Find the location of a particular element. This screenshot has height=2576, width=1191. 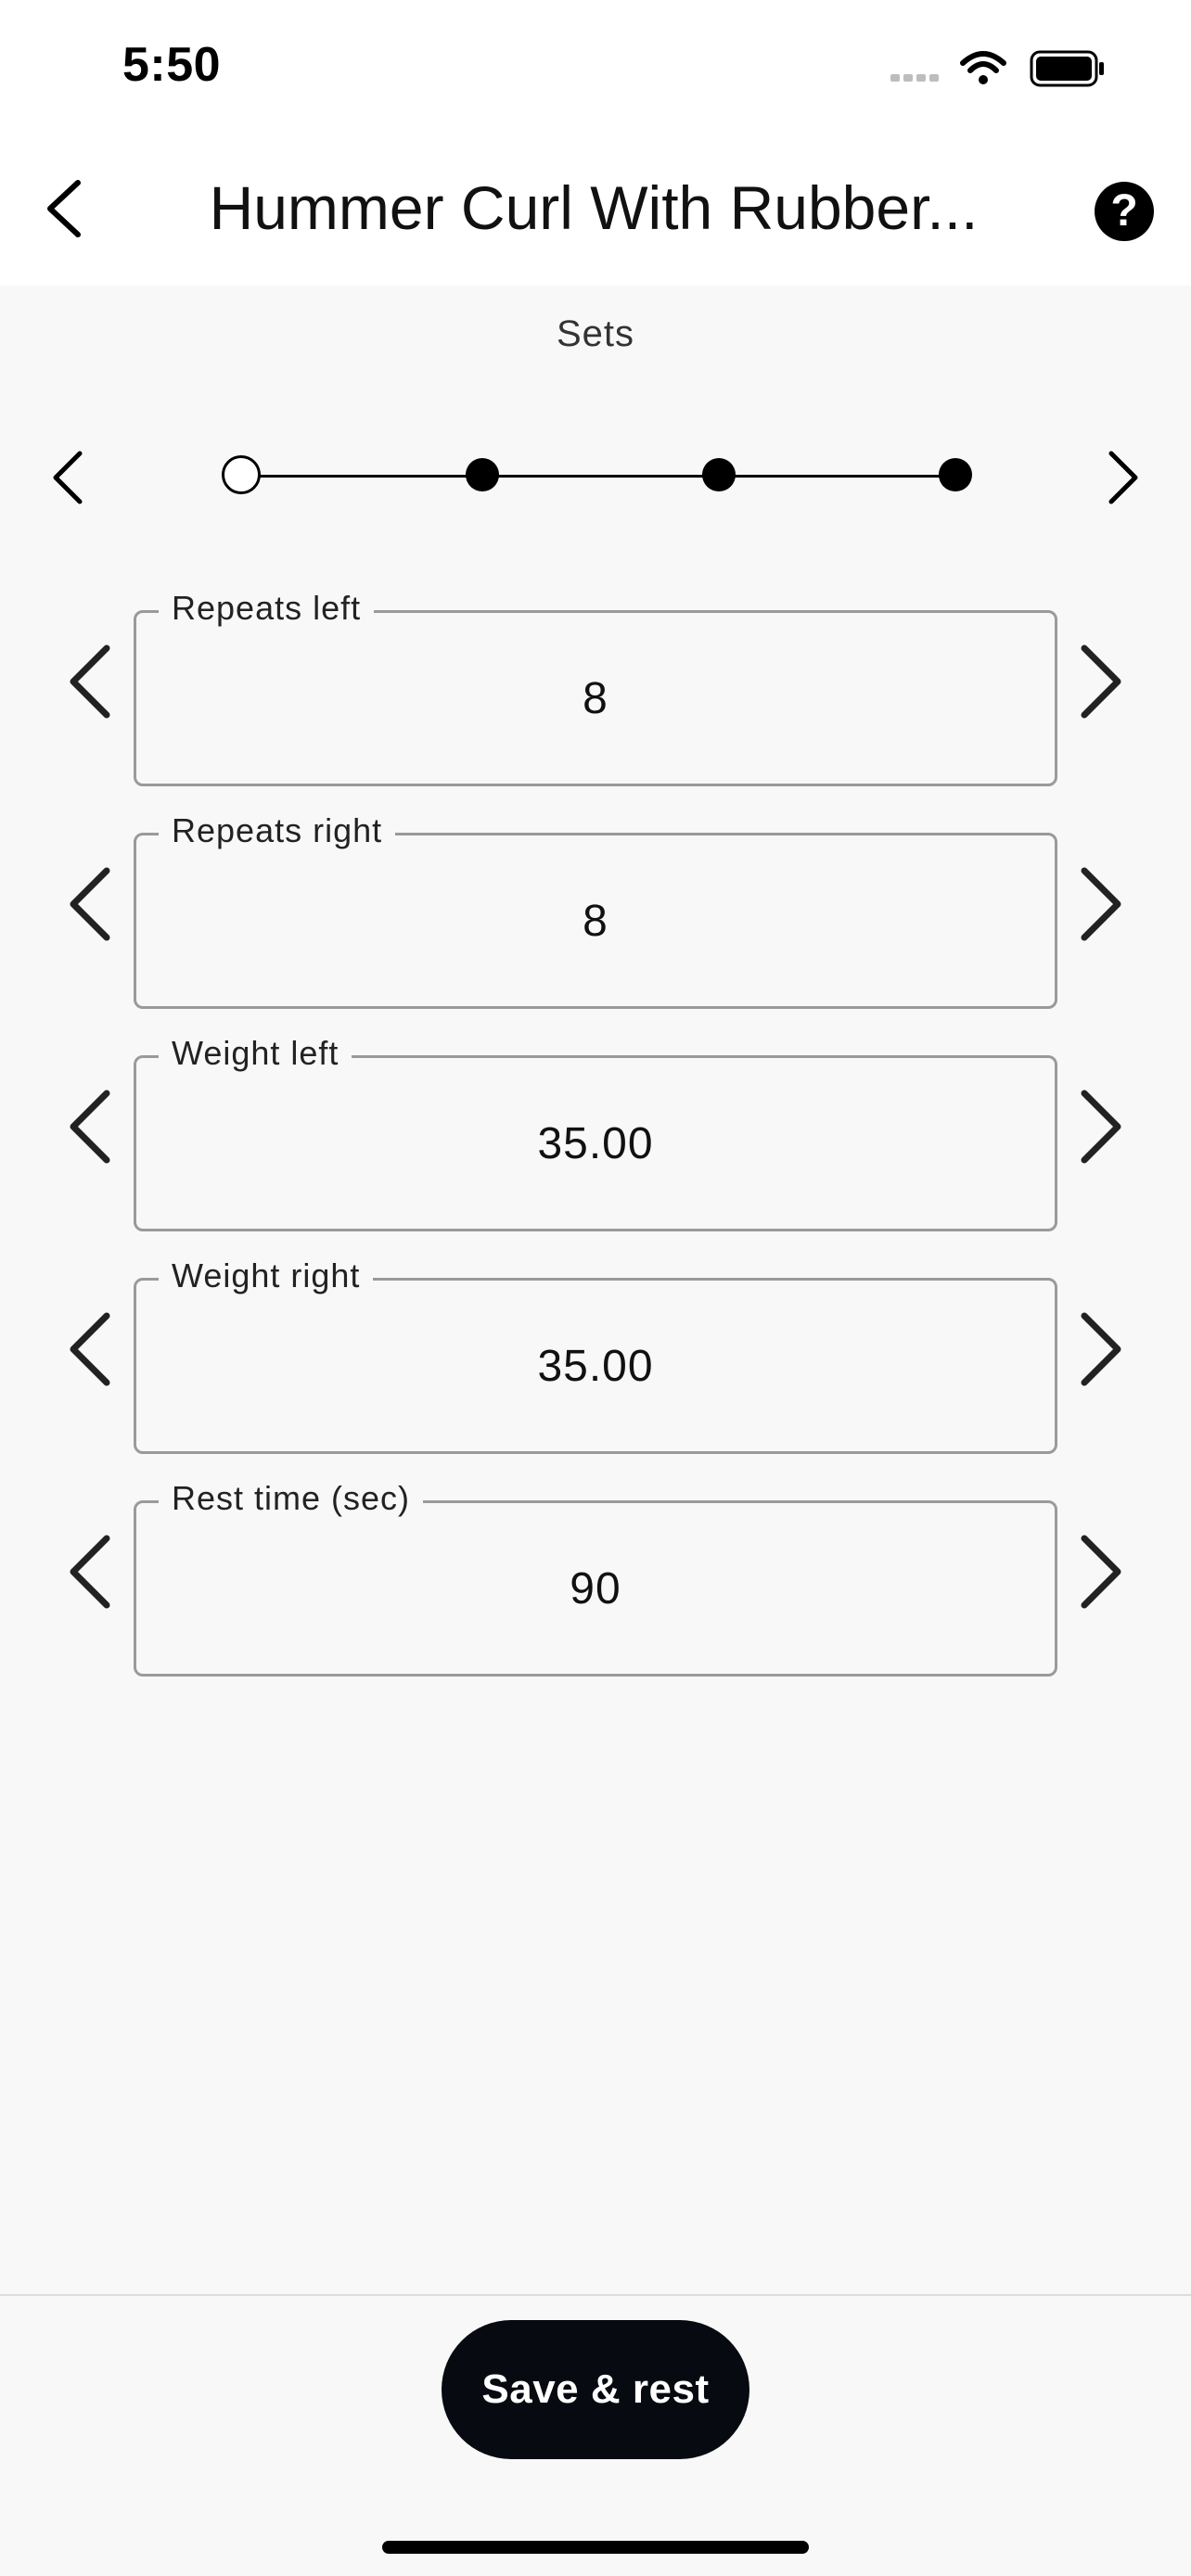

rest-time-decrease-button is located at coordinates (89, 1572).